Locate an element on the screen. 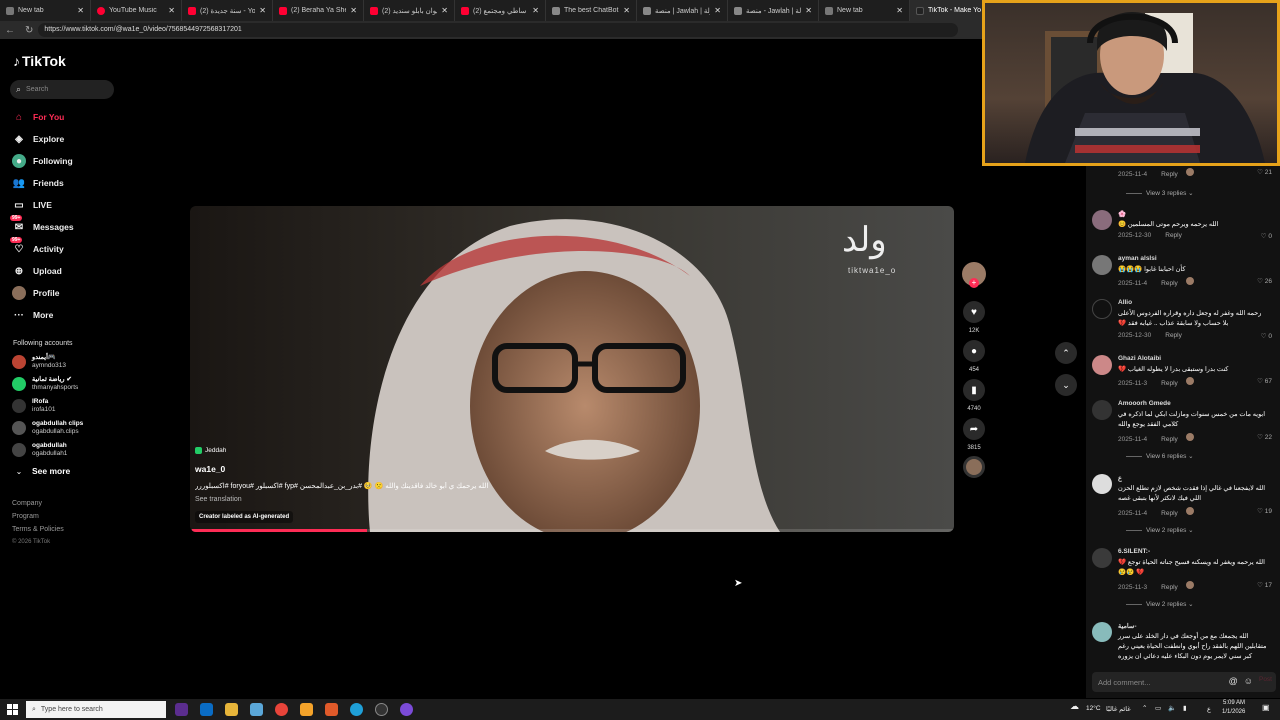  comment-author: Allio is located at coordinates (1125, 302).